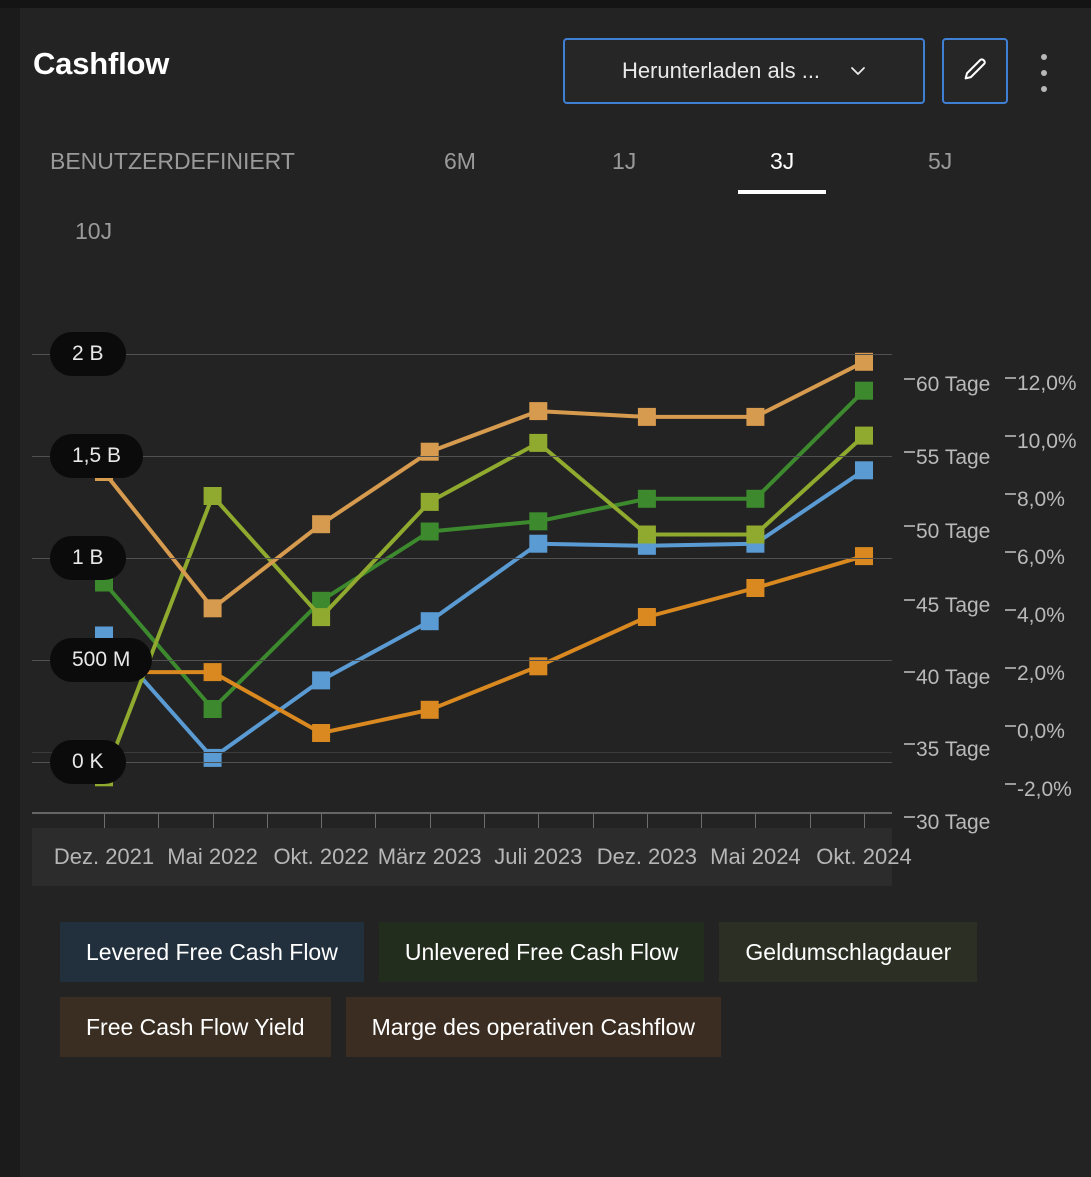 This screenshot has height=1177, width=1091. I want to click on y-axis-label-days-text: 30 Tage, so click(953, 822).